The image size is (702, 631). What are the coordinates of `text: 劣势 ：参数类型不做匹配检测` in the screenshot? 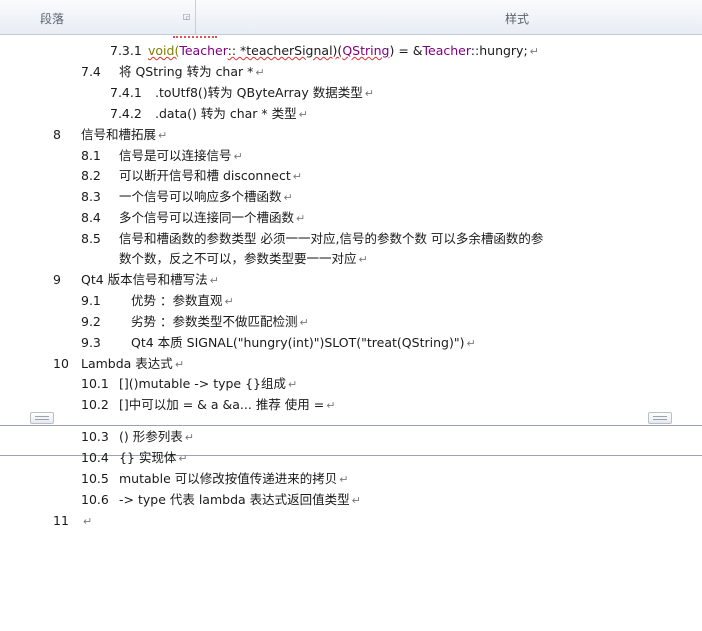 It's located at (214, 321).